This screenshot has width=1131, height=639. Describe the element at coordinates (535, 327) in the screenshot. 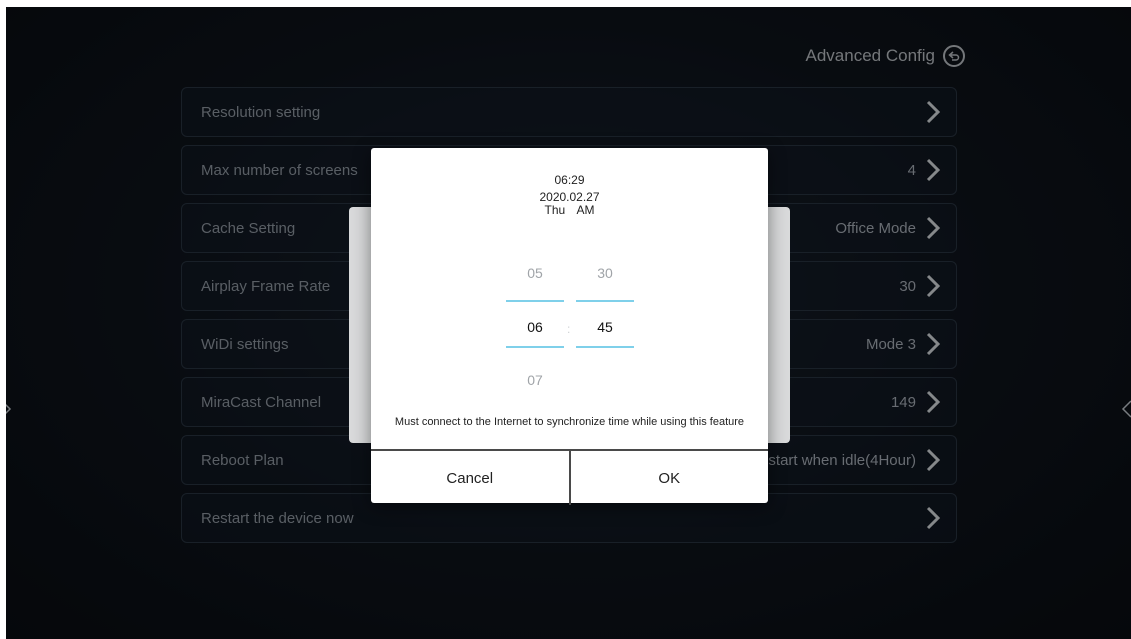

I see `hour-current: 06` at that location.